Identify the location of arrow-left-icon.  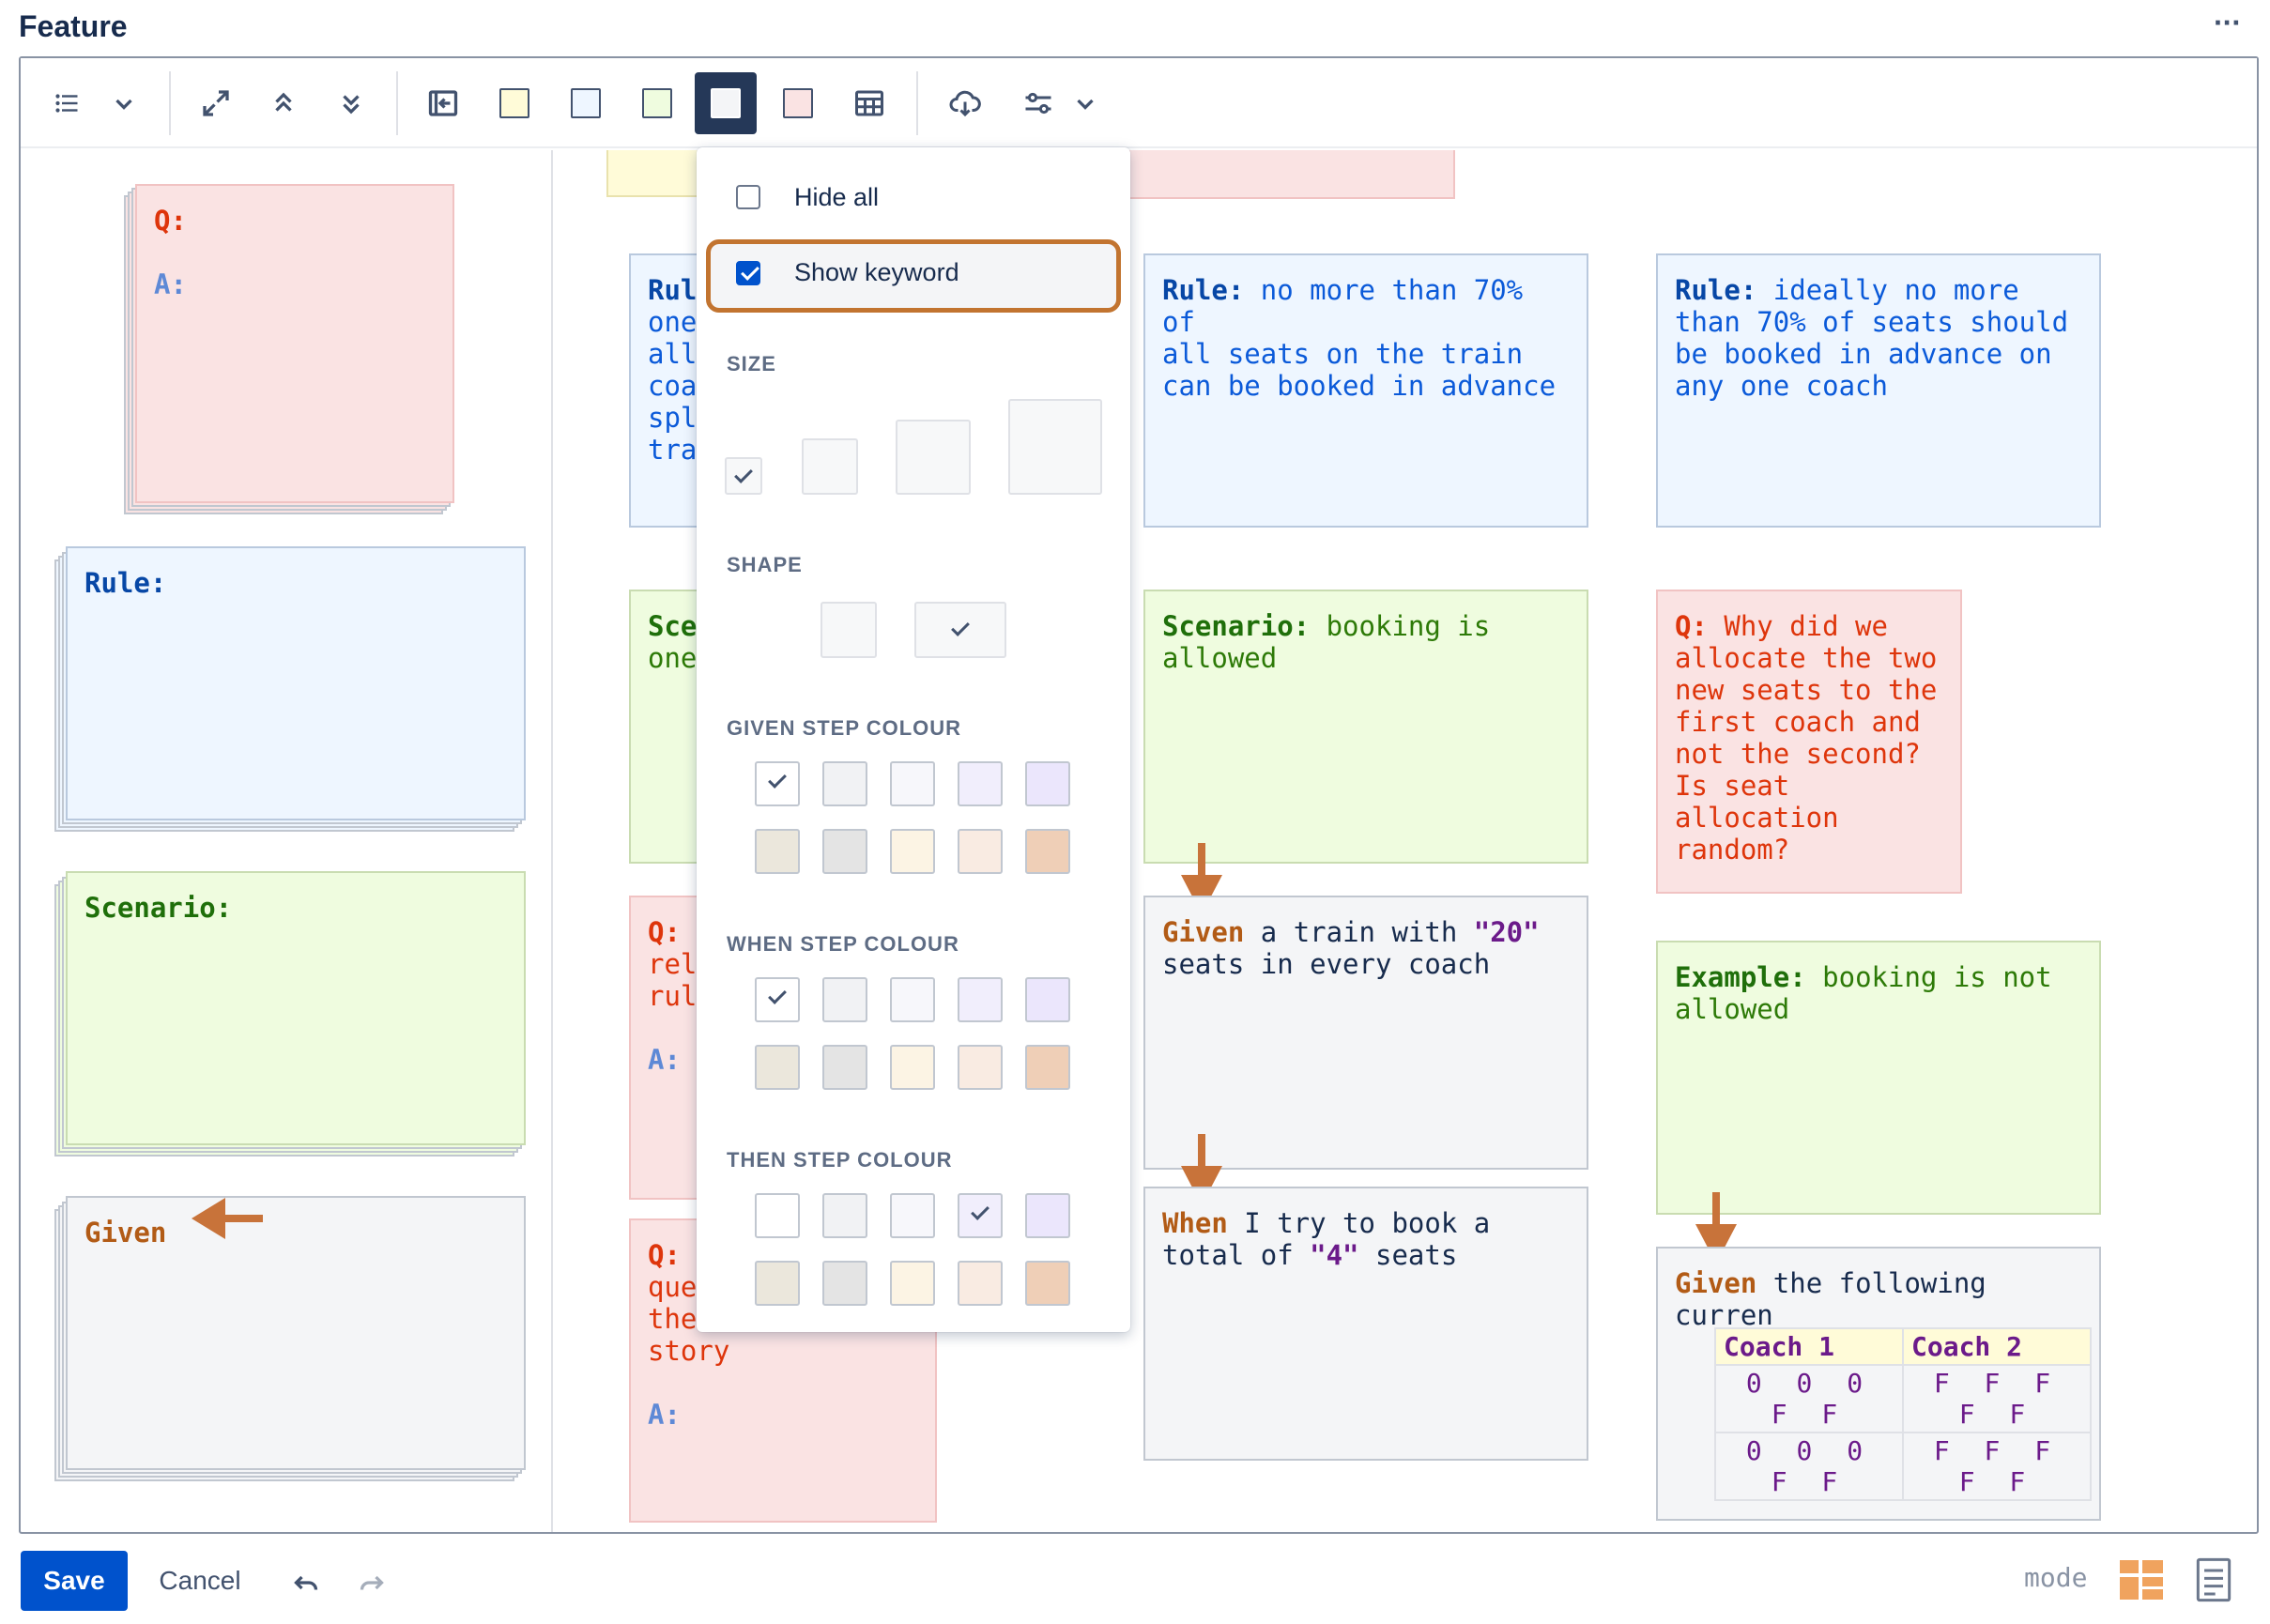
(227, 1218).